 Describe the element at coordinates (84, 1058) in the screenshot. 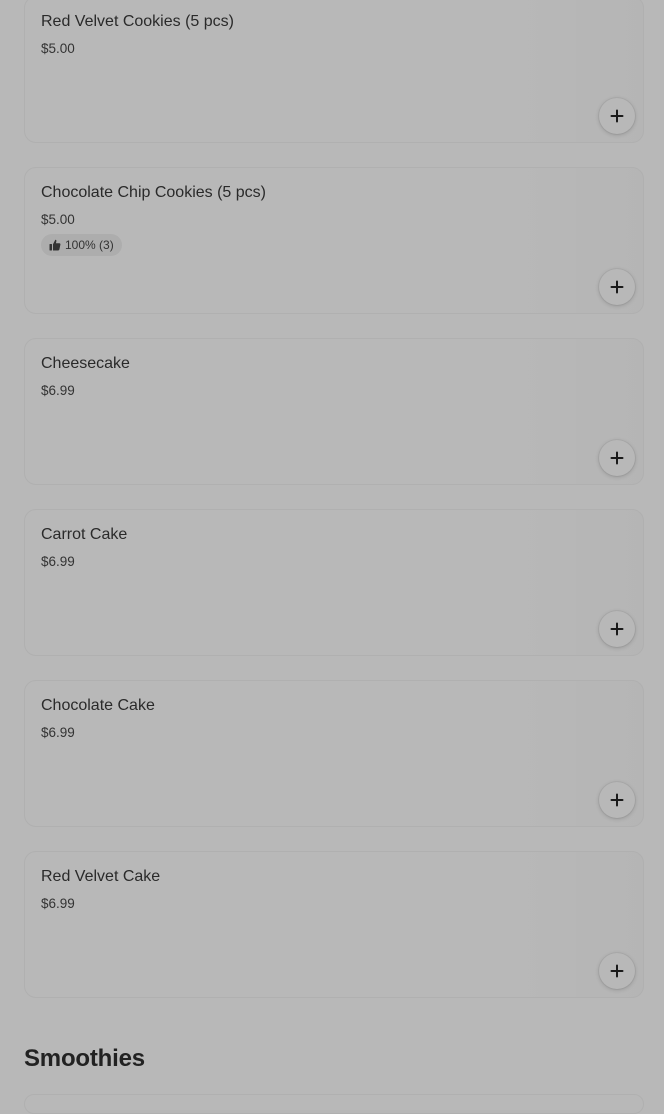

I see `section-heading: Smoothies` at that location.